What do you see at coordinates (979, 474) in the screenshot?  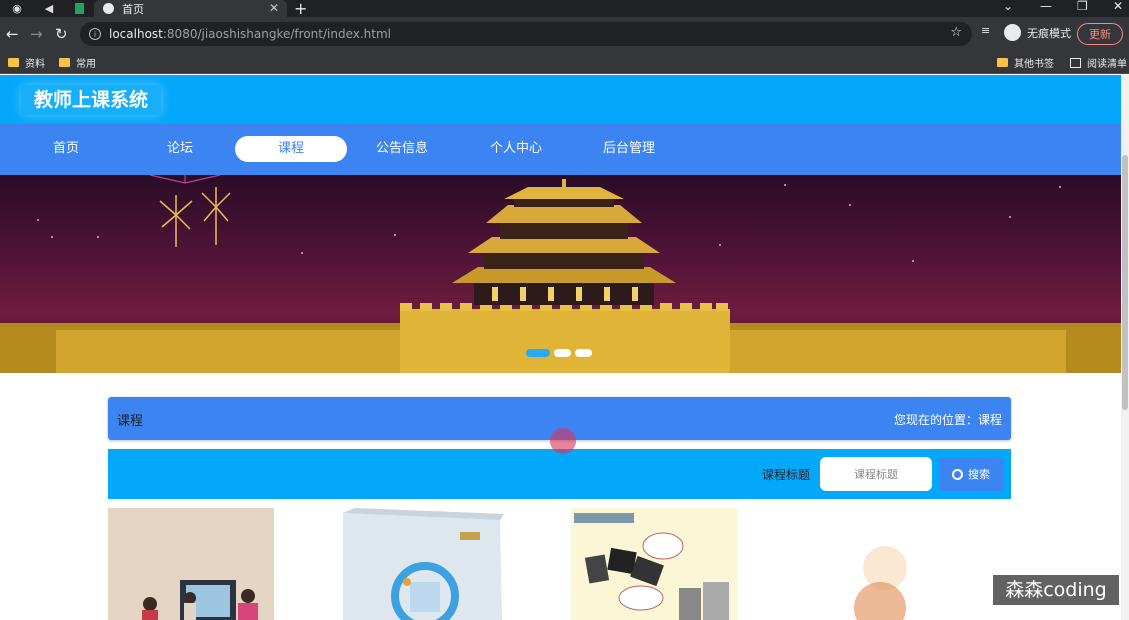 I see `search-button-label: 搜索` at bounding box center [979, 474].